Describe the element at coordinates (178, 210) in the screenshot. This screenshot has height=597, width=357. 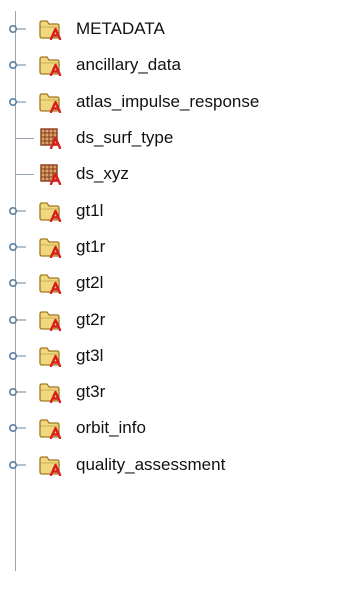
I see `tree-node-gt1l: gt1l` at that location.